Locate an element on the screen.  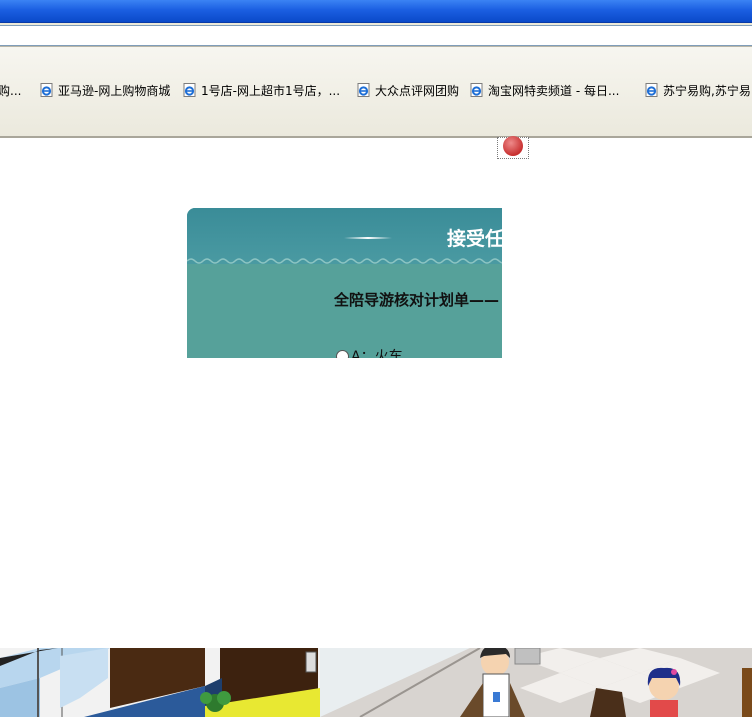
dialog-title: 接受任 is located at coordinates (474, 239).